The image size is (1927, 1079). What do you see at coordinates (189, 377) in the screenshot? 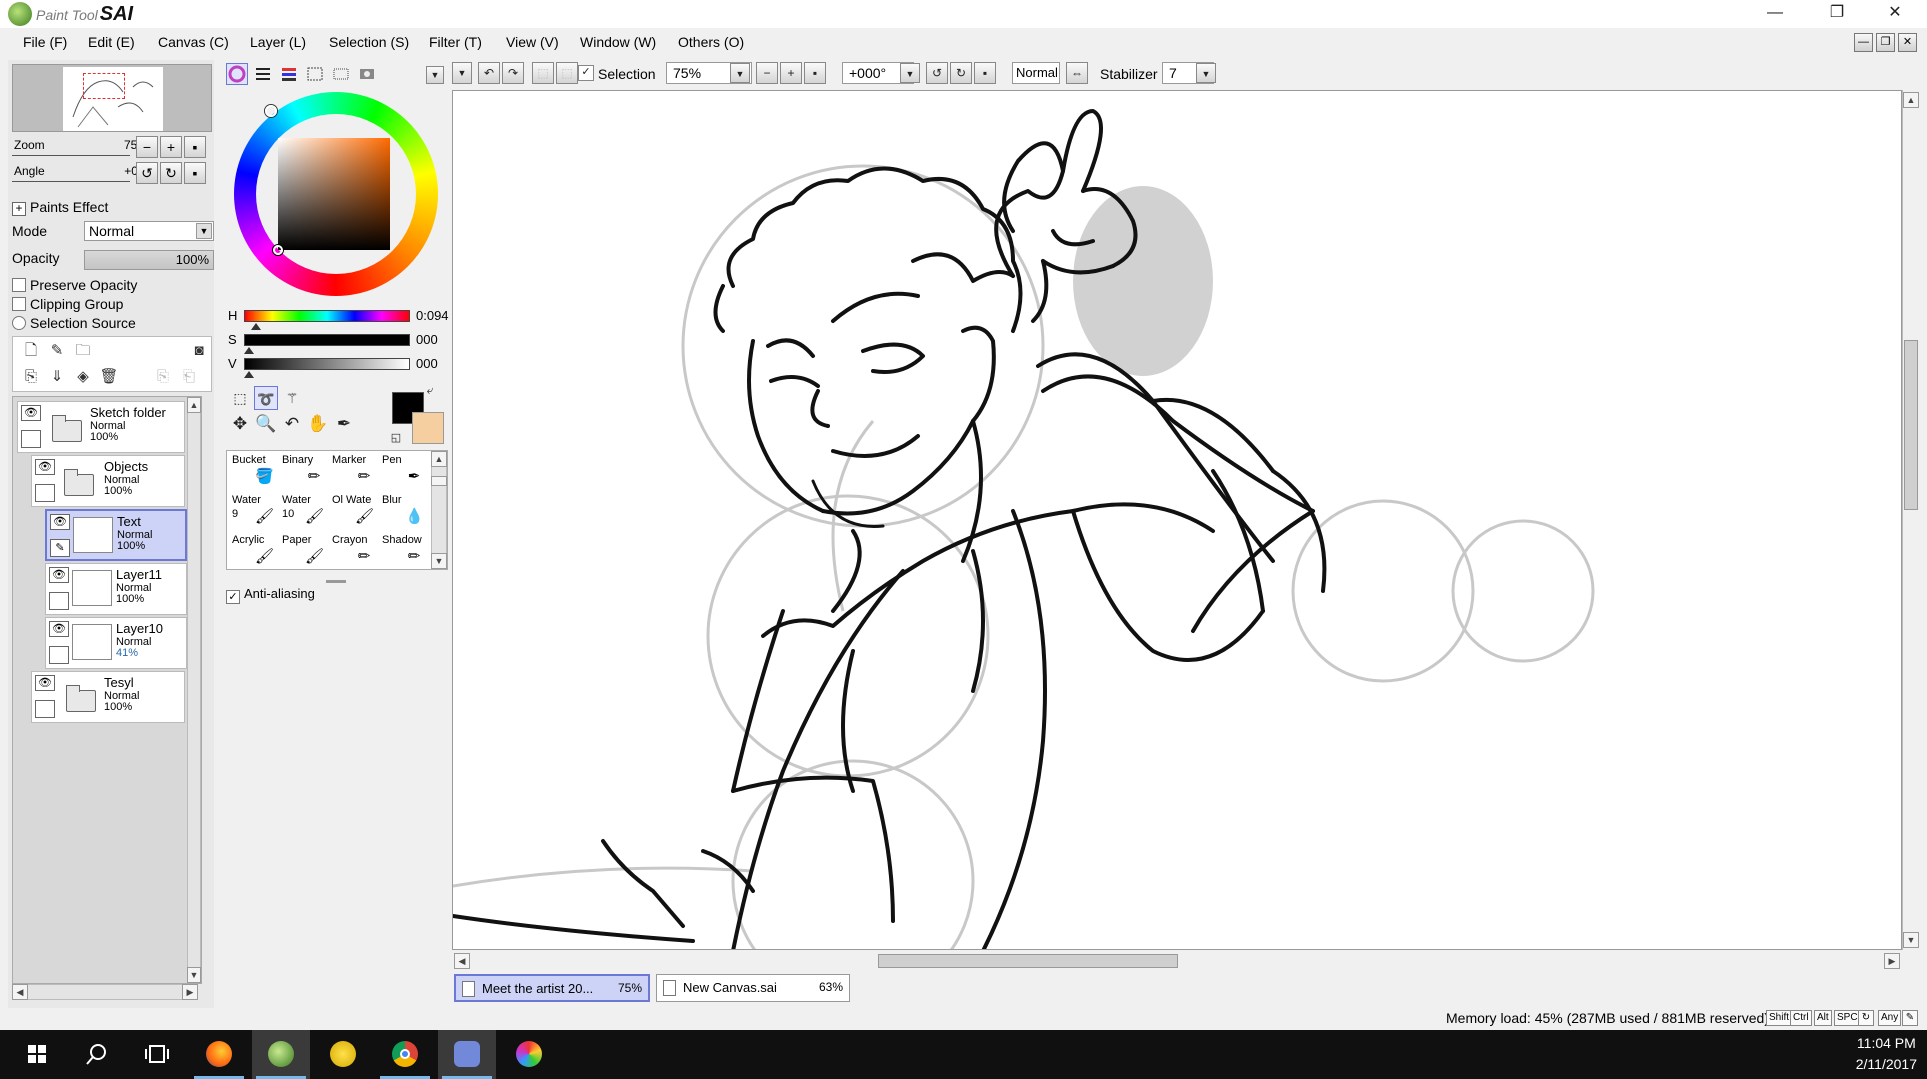
I see `merge-group-icon: ⎗` at bounding box center [189, 377].